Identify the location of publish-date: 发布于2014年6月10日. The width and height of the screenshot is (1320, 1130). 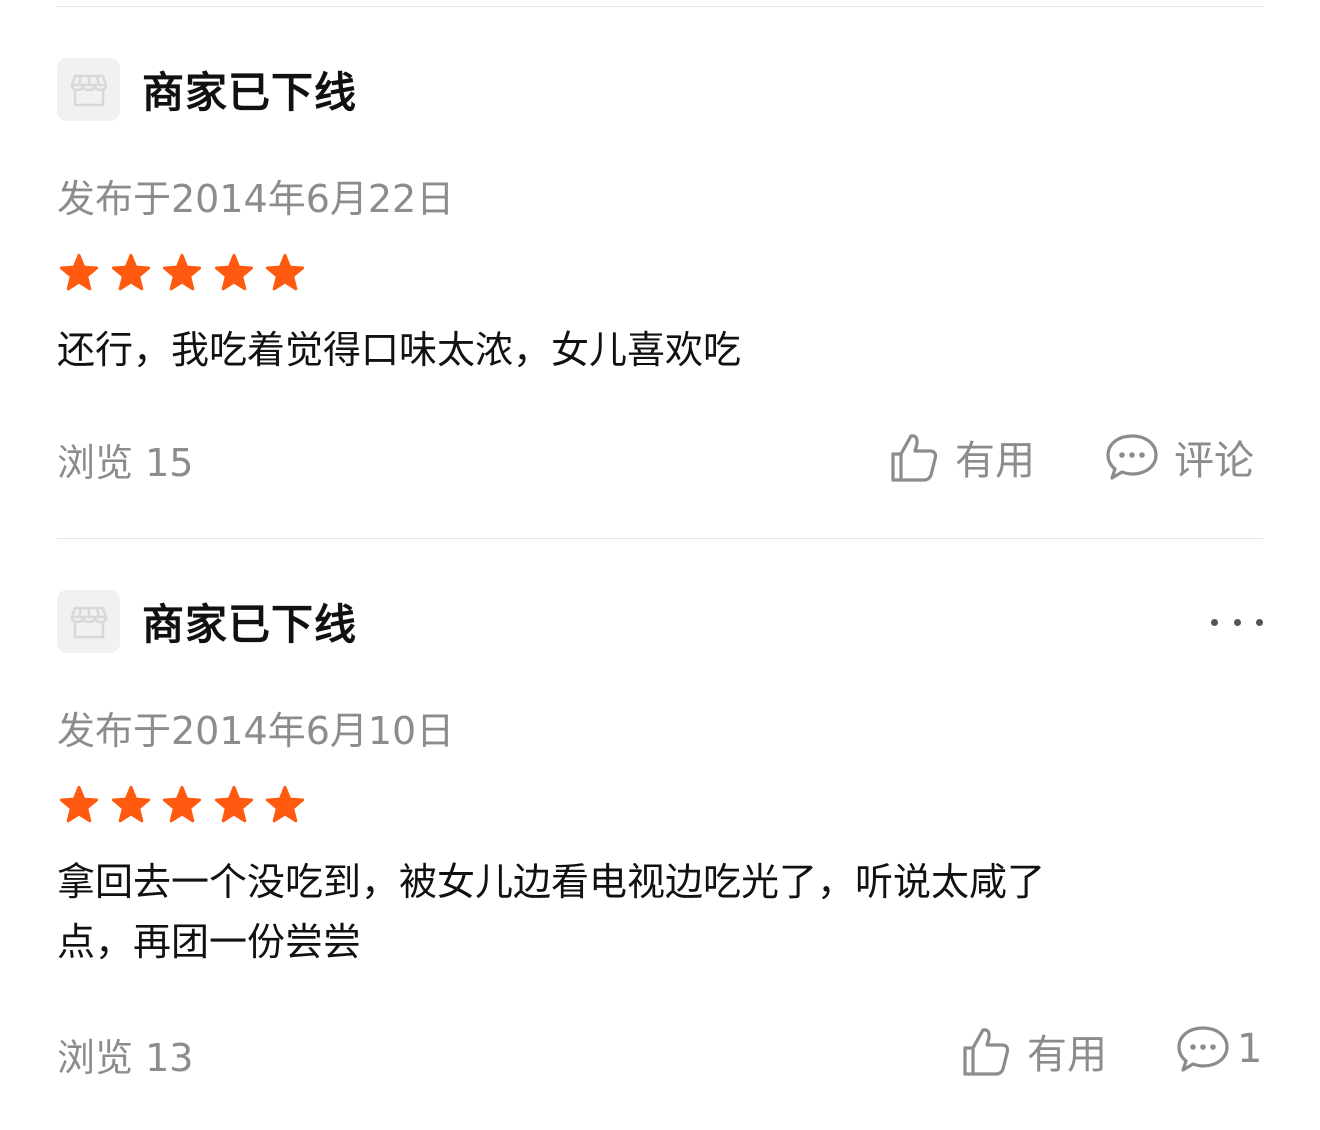
(256, 731).